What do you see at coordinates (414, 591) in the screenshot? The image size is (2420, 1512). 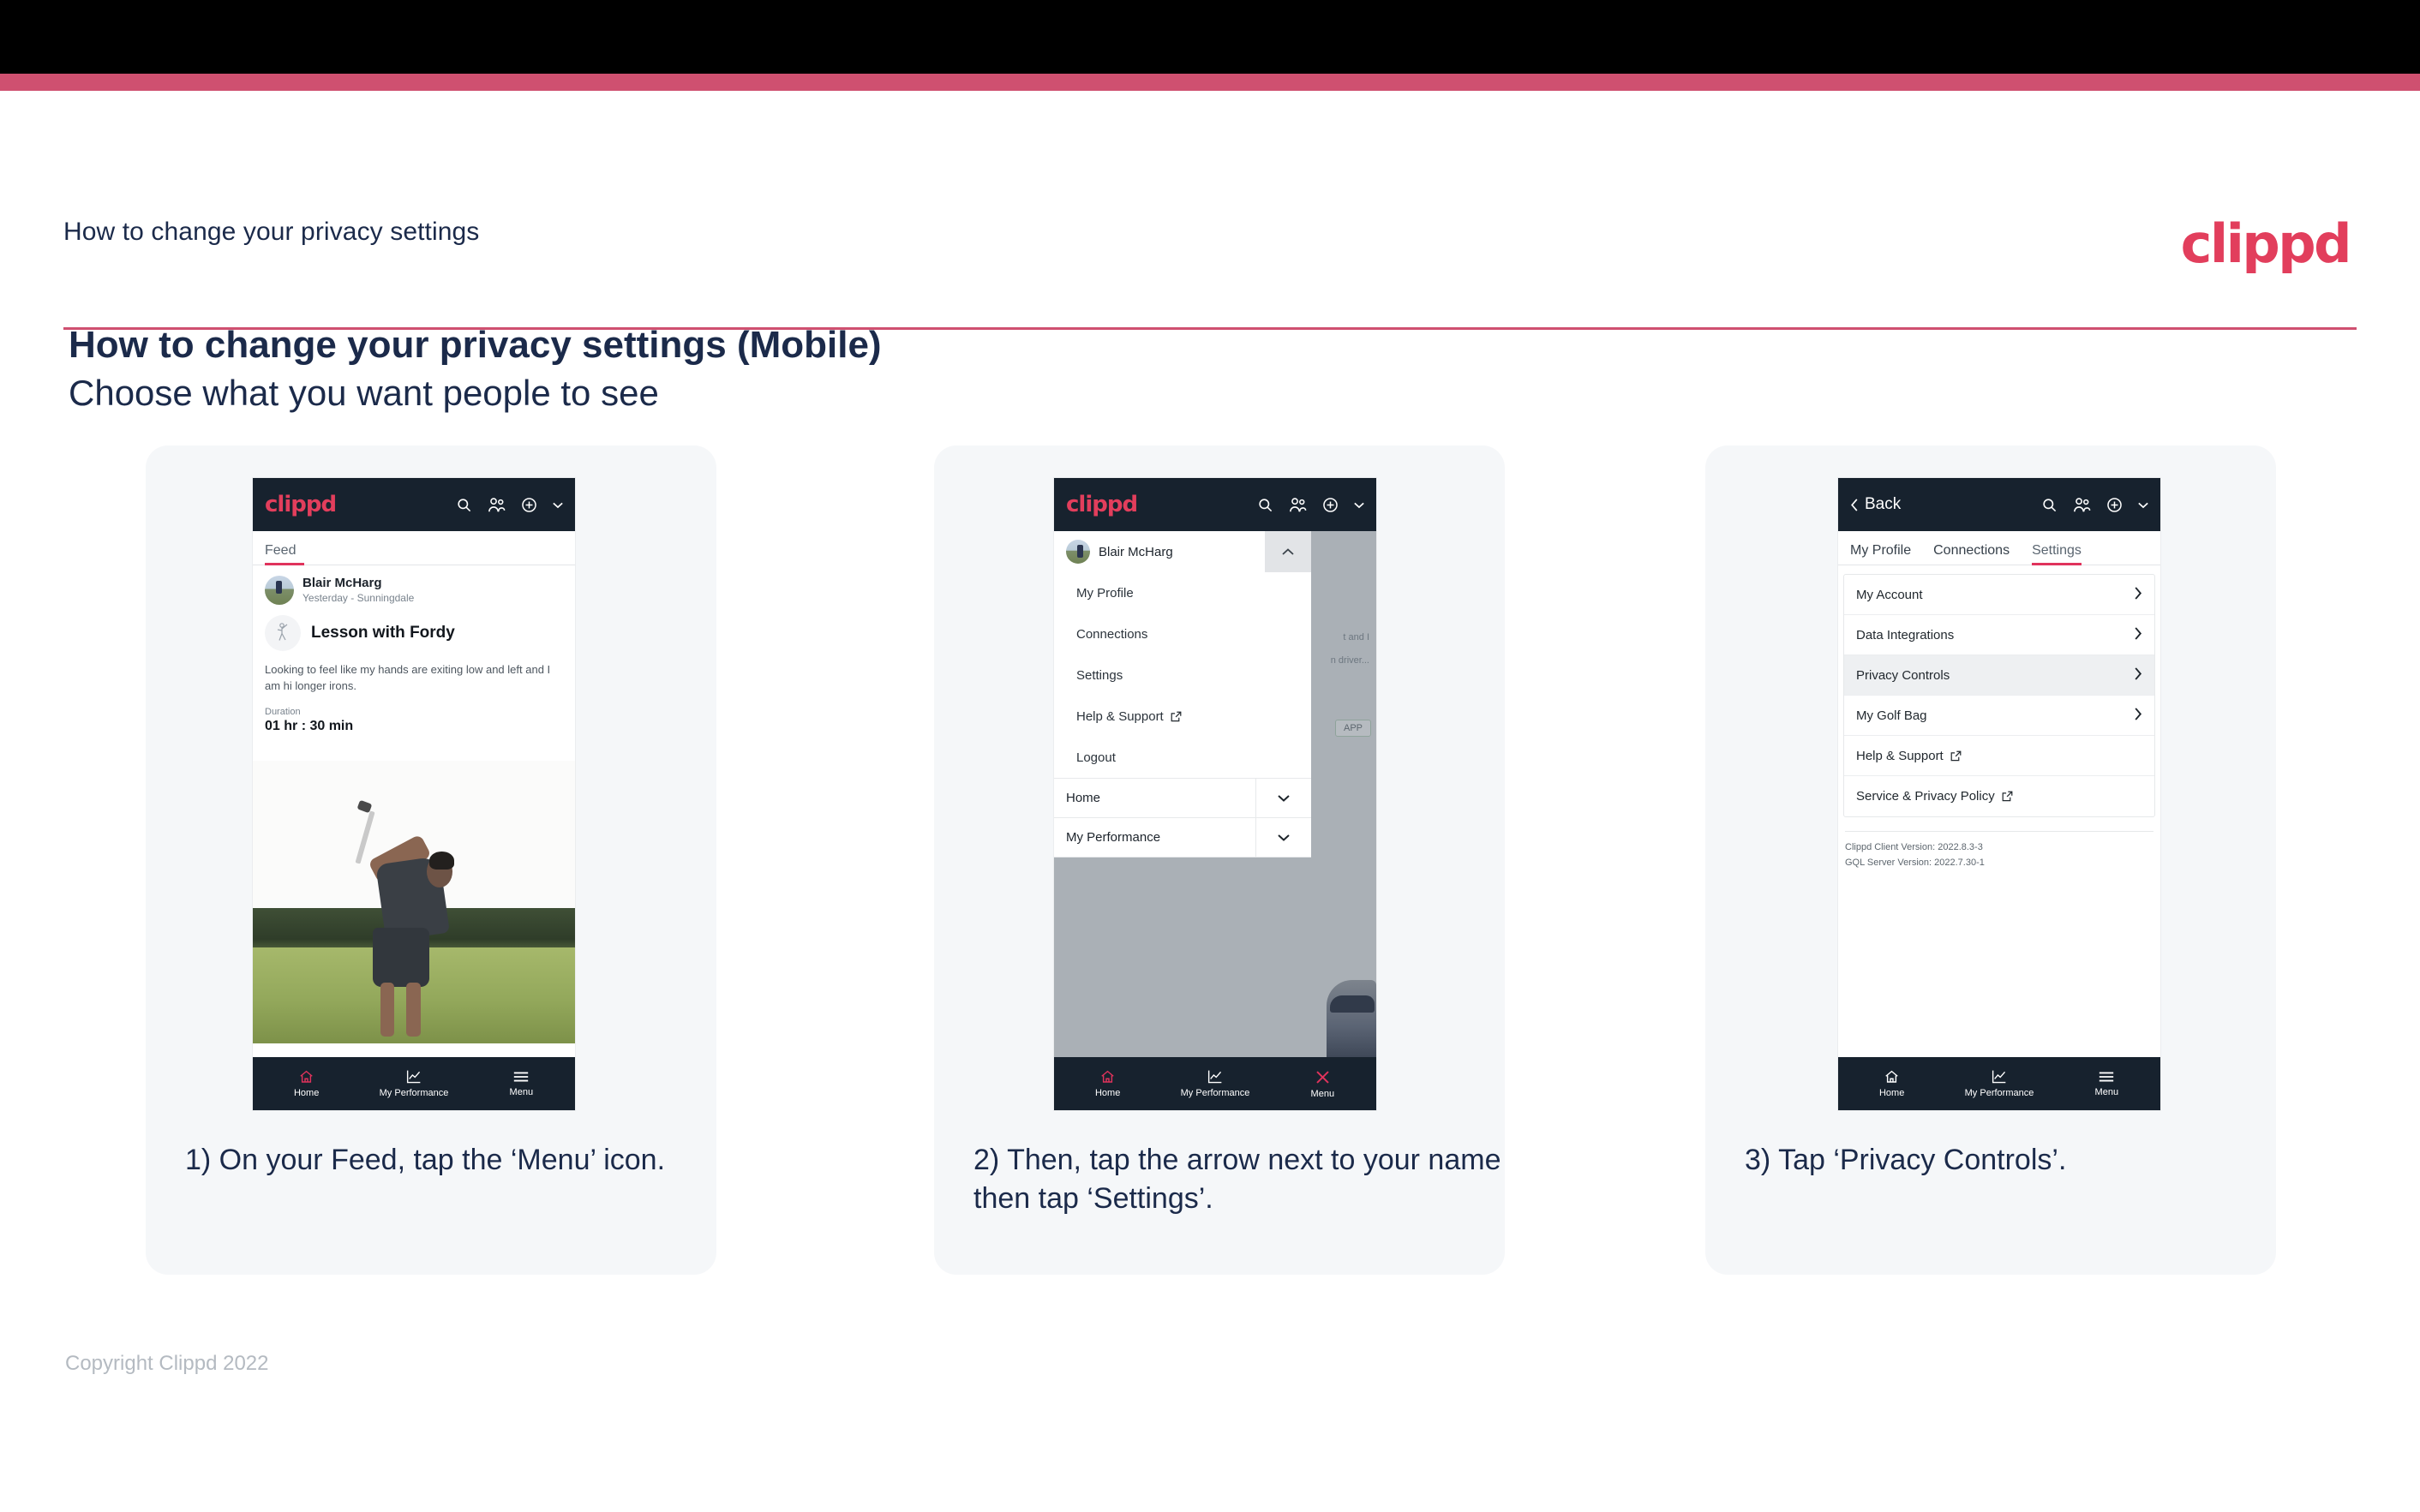 I see `post-header: Blair McHarg Yesterday - Sunningdale` at bounding box center [414, 591].